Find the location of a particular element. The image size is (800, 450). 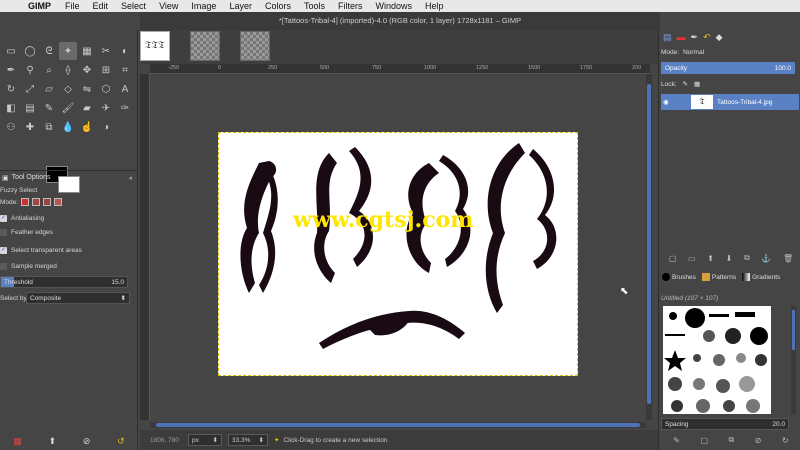

layers-tab-icon: ▤ is located at coordinates (667, 37).